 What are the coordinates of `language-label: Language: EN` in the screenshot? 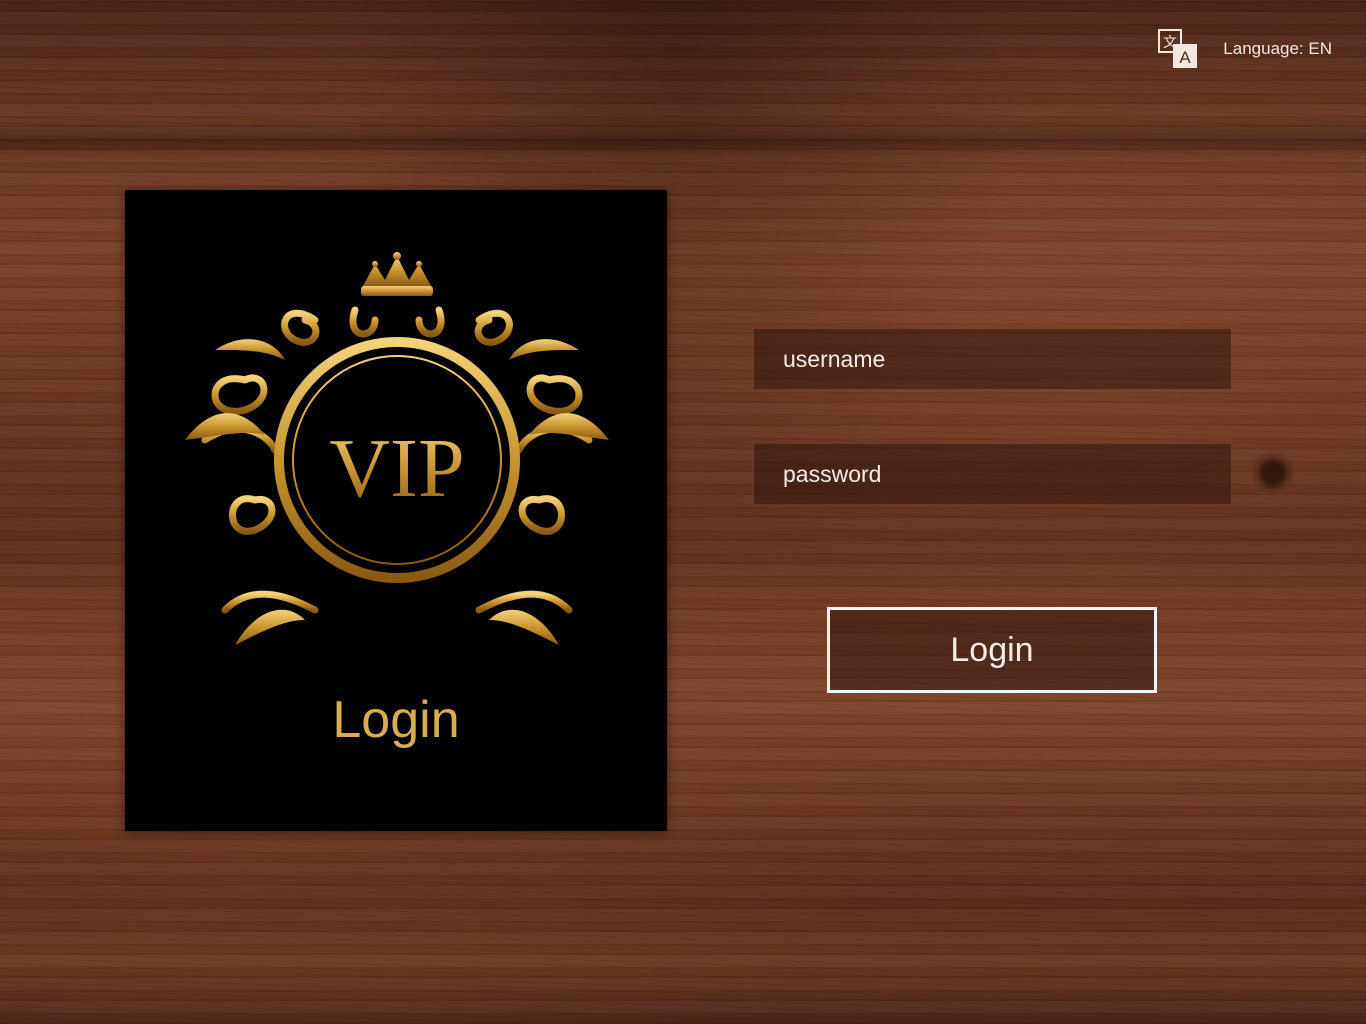 It's located at (1277, 49).